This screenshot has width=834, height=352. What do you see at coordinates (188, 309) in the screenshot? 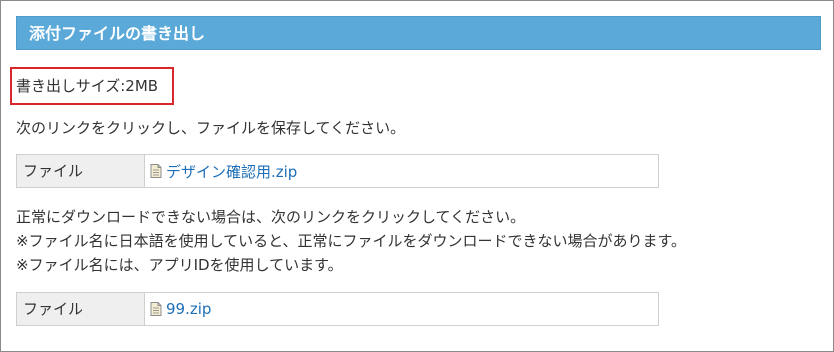
I see `fallback-download-link: 99.zip` at bounding box center [188, 309].